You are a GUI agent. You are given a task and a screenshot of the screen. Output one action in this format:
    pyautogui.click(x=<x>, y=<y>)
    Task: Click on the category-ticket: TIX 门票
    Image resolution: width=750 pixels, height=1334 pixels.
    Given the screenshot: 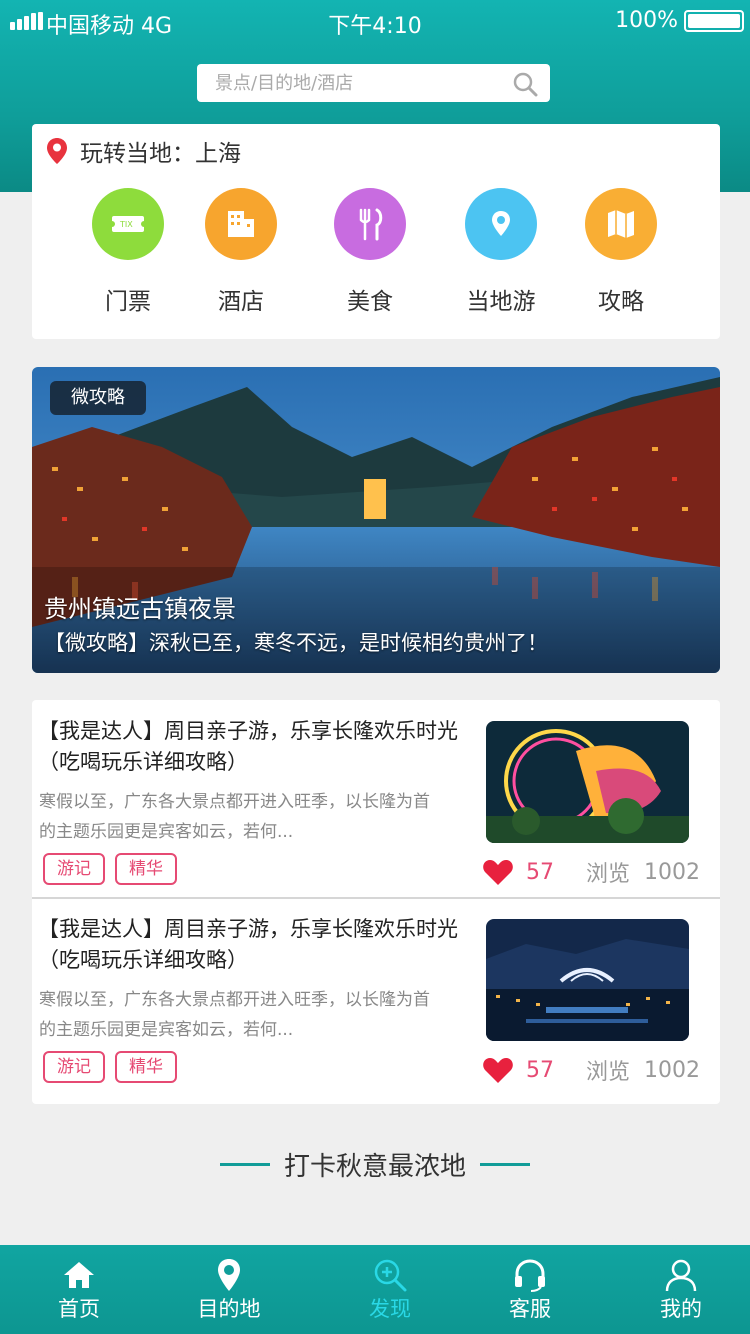 What is the action you would take?
    pyautogui.click(x=128, y=252)
    